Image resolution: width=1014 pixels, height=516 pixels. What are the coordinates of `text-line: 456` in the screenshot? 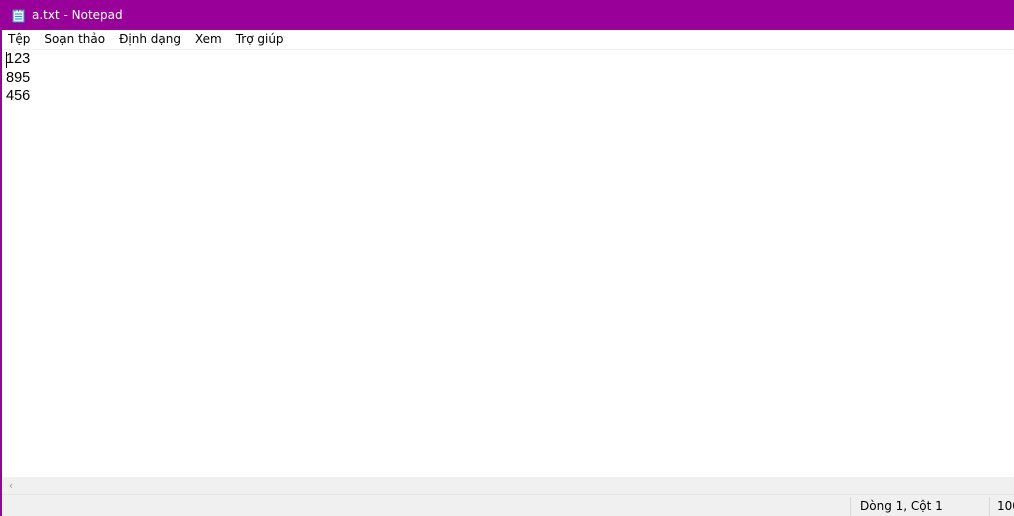 It's located at (18, 96).